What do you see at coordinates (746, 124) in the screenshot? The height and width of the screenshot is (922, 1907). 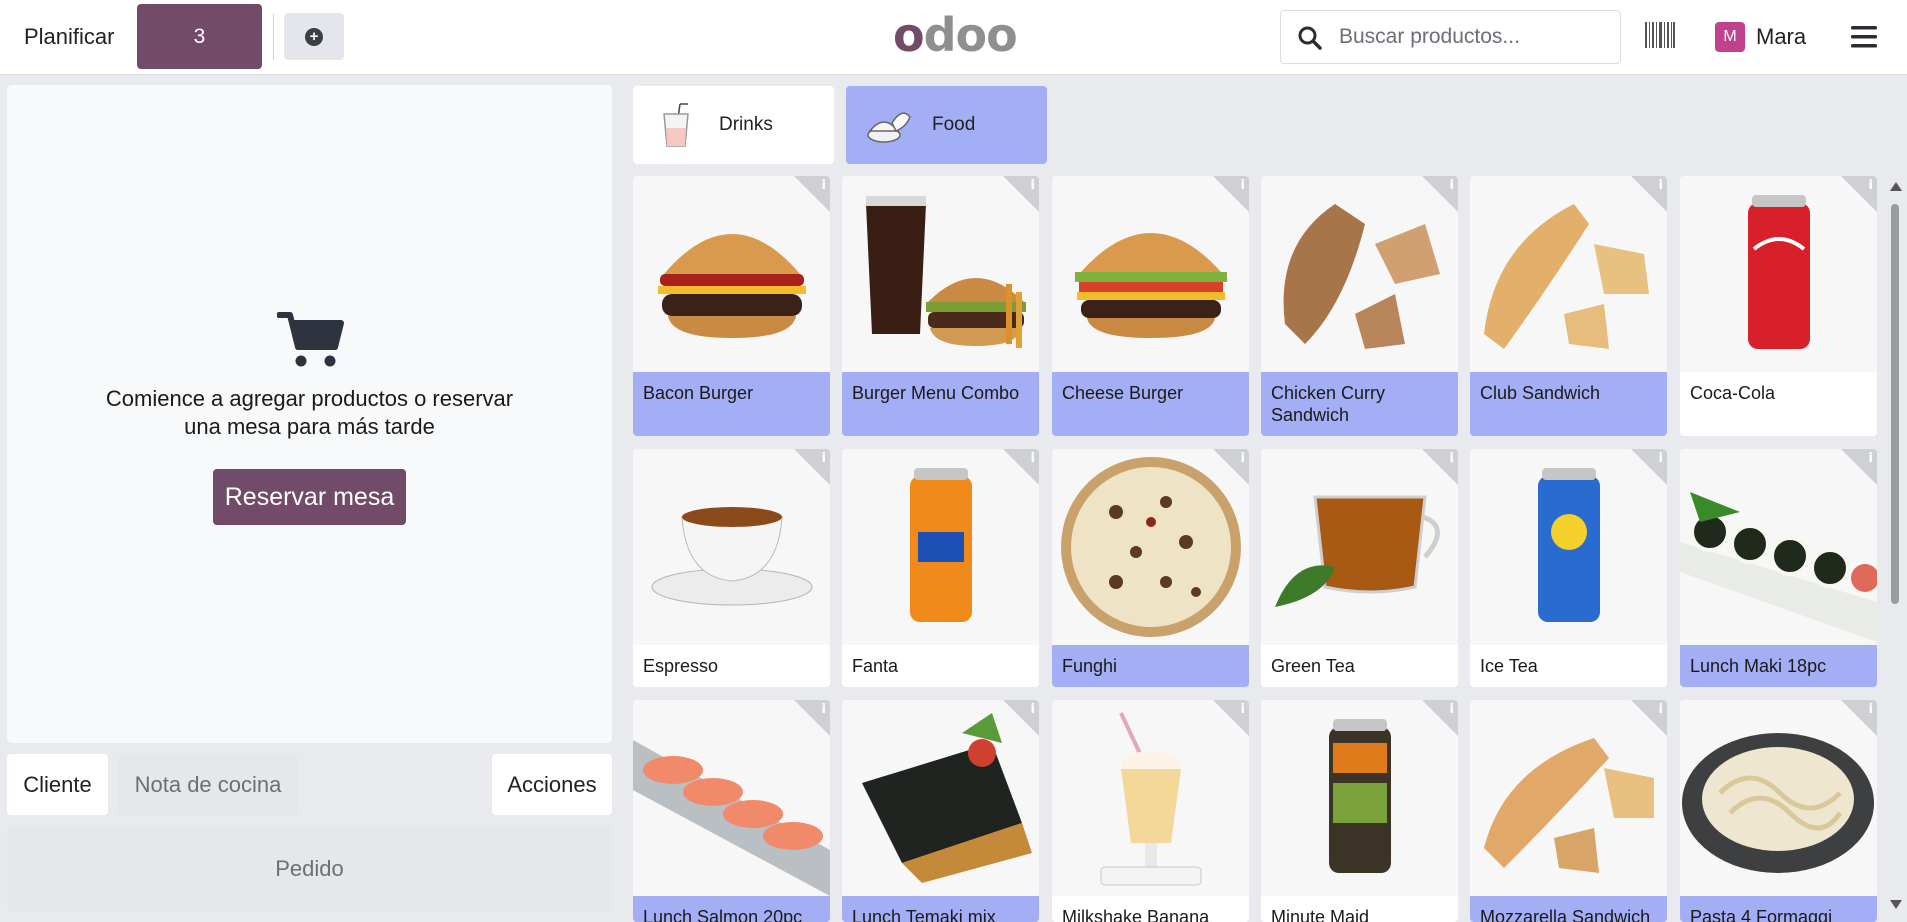 I see `category-label: Drinks` at bounding box center [746, 124].